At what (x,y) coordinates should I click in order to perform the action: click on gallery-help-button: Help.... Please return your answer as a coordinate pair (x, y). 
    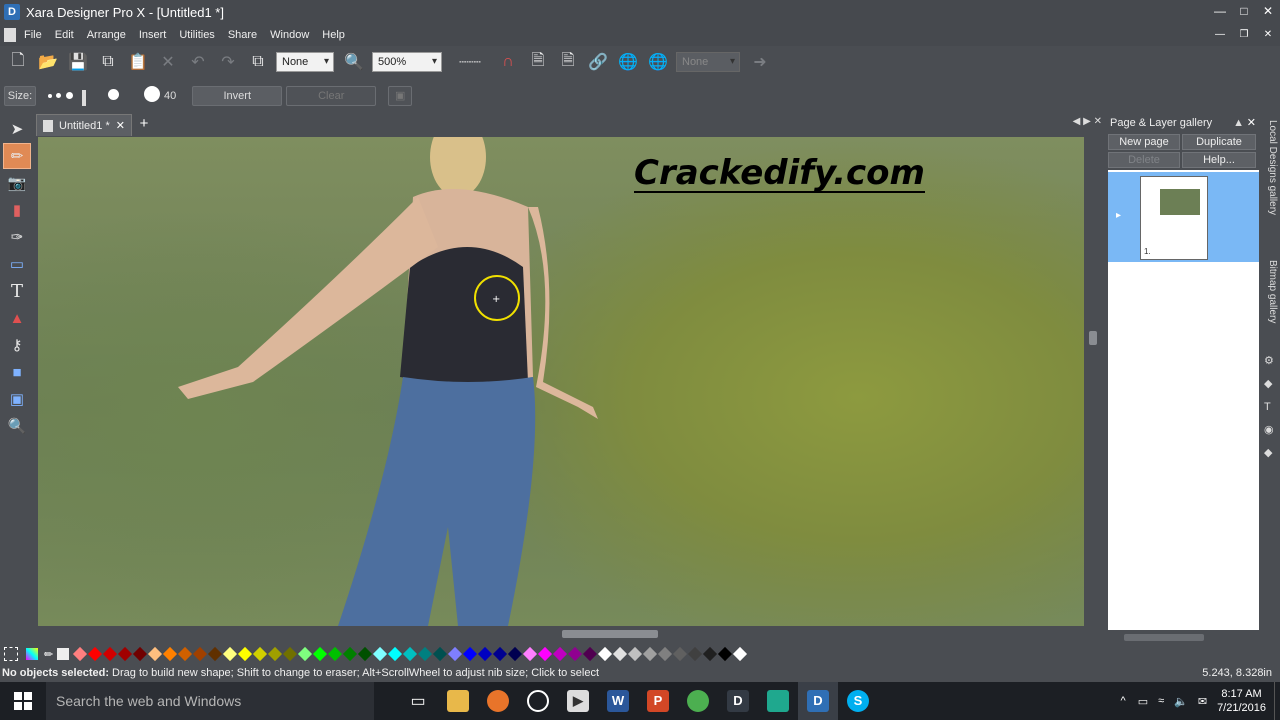
    Looking at the image, I should click on (1219, 160).